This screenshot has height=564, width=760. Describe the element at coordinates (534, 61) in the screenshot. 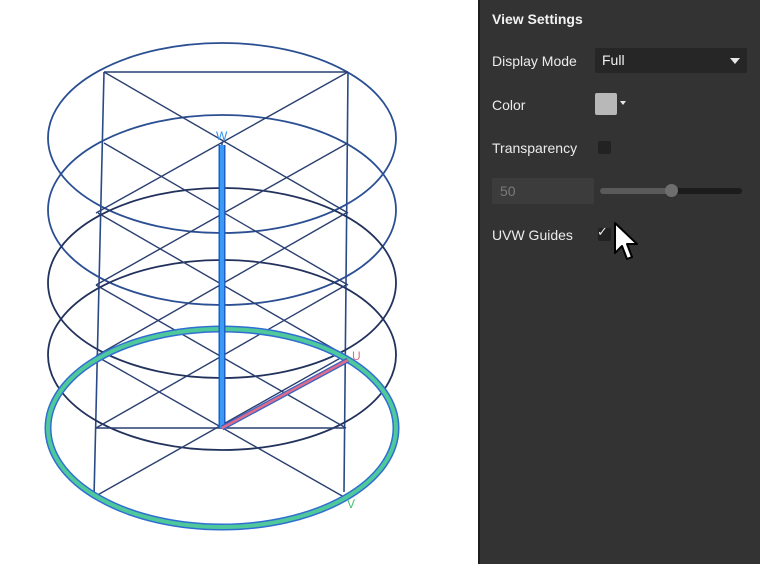

I see `display-mode-label: Display Mode` at that location.